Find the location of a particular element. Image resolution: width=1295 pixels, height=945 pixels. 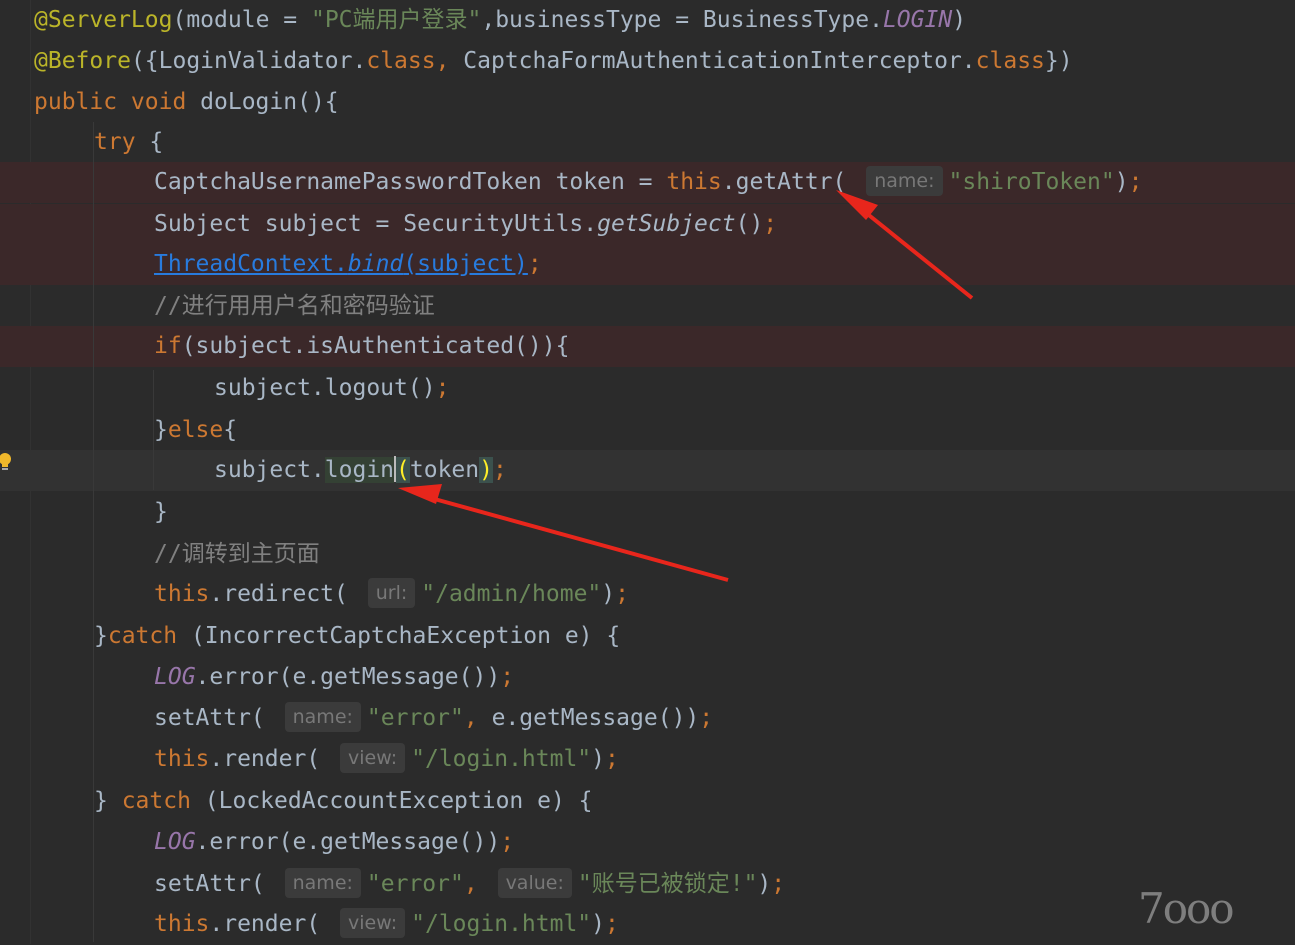

code-text: }else{ is located at coordinates (135, 430).